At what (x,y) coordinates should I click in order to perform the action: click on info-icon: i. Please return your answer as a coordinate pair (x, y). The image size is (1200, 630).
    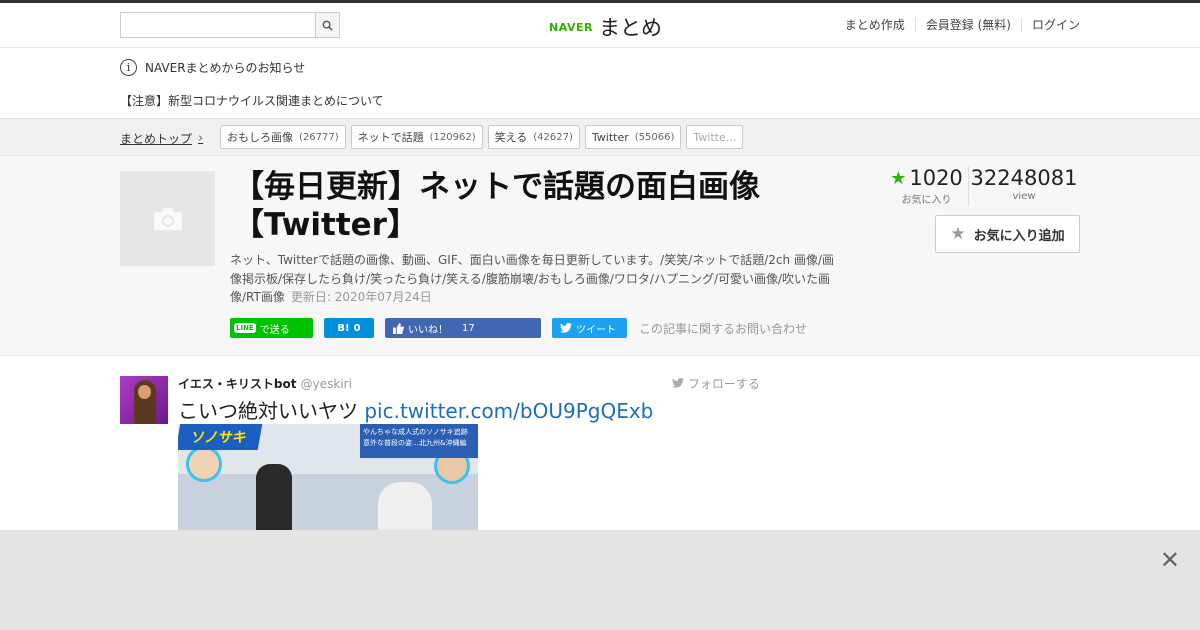
    Looking at the image, I should click on (128, 67).